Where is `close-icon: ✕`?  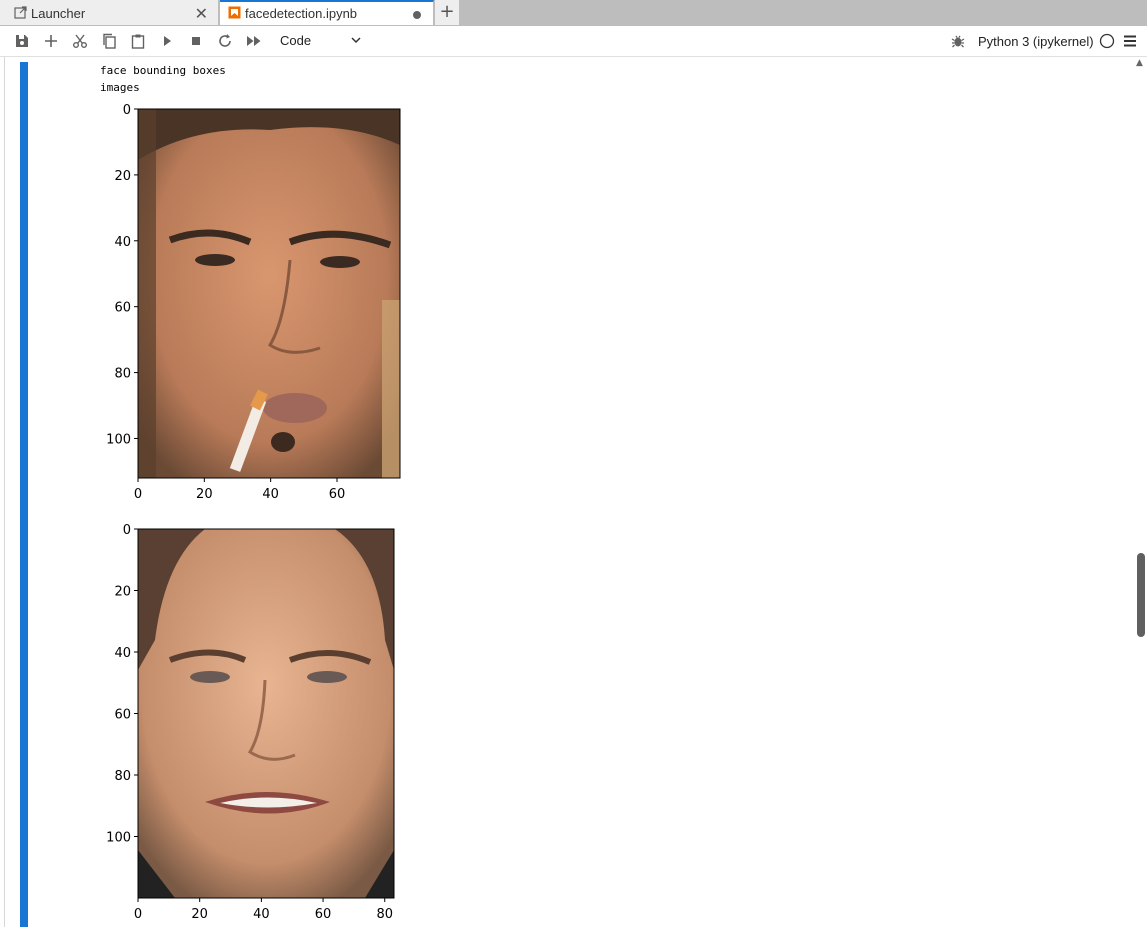 close-icon: ✕ is located at coordinates (201, 14).